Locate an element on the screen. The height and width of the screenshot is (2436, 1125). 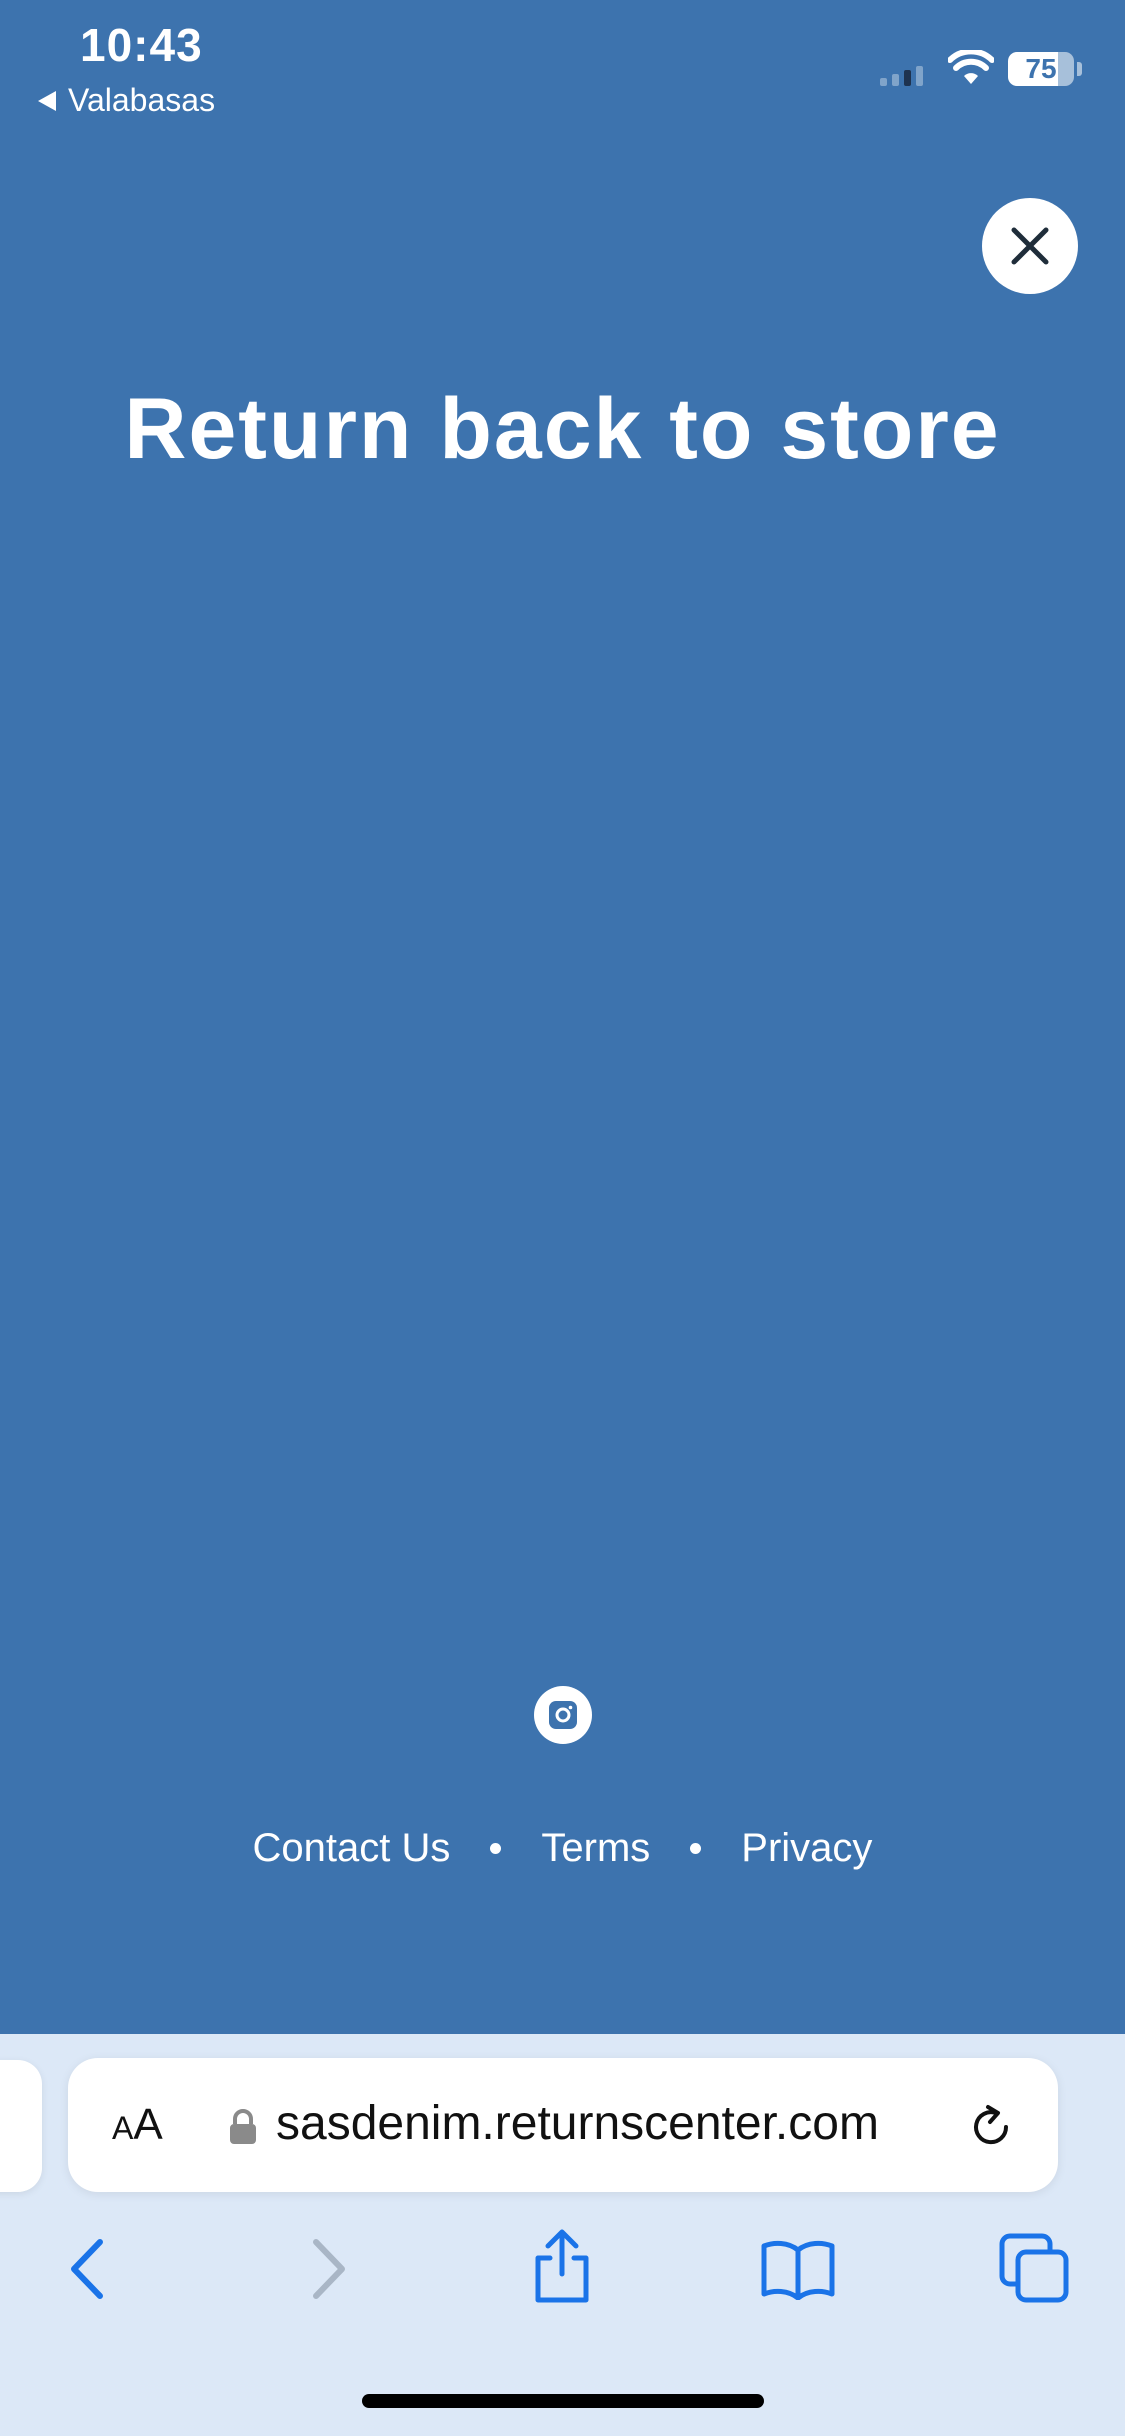
page-title: Return back to store is located at coordinates (562, 429).